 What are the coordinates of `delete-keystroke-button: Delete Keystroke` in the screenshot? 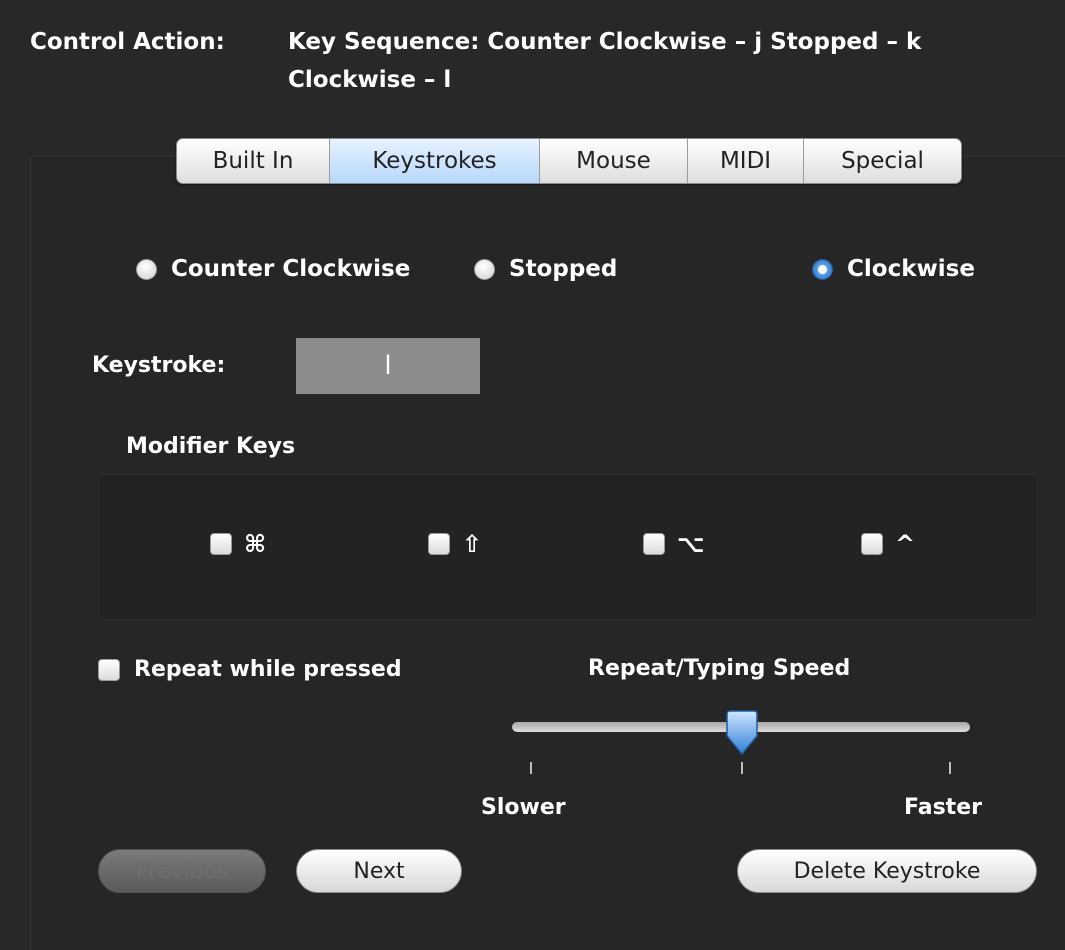 It's located at (887, 871).